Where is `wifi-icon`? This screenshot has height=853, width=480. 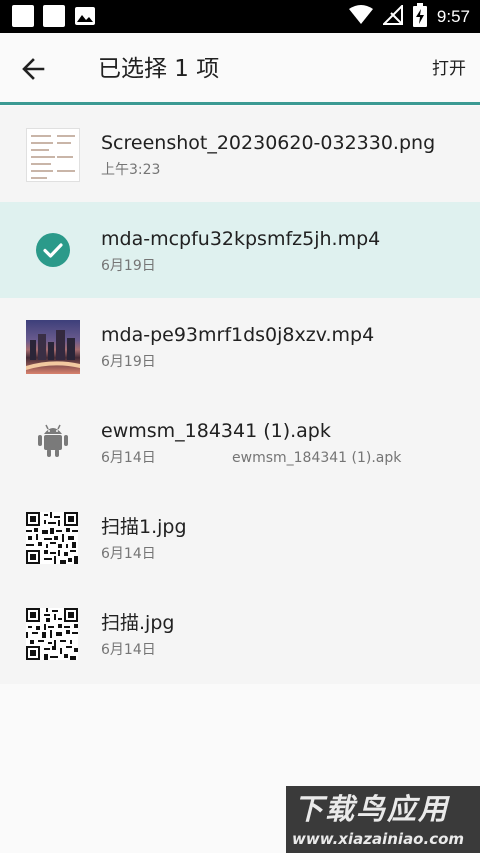 wifi-icon is located at coordinates (360, 16).